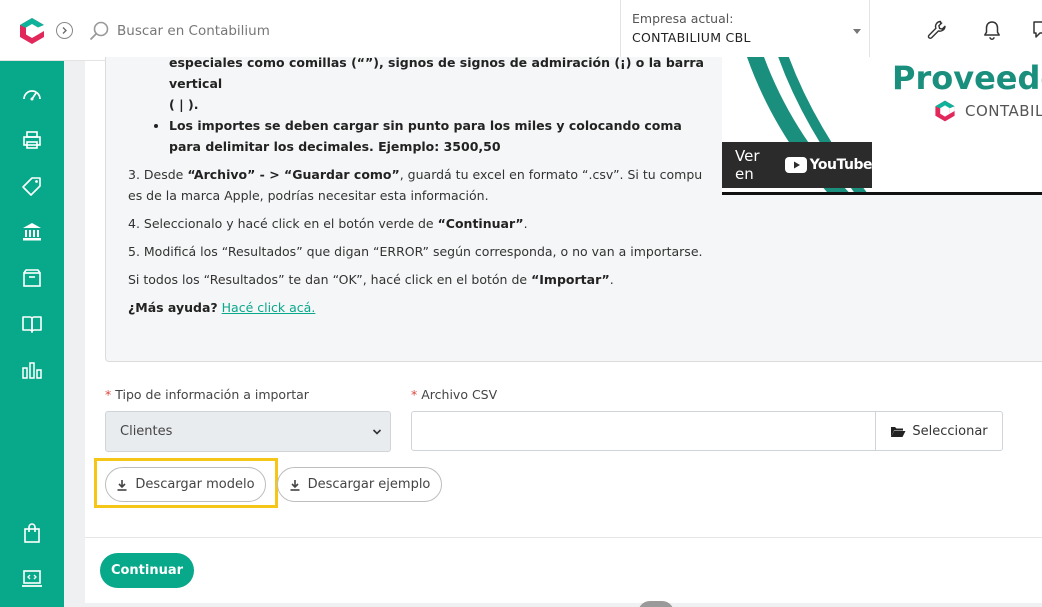 The width and height of the screenshot is (1042, 607). I want to click on download-example-label: Descargar ejemplo, so click(369, 484).